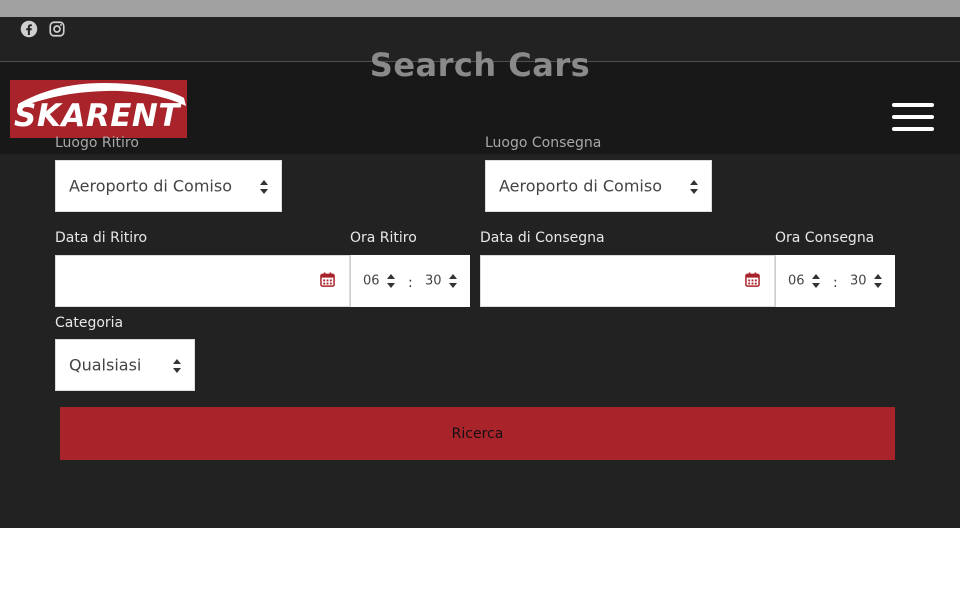 This screenshot has height=600, width=960. What do you see at coordinates (43, 29) in the screenshot?
I see `social-links` at bounding box center [43, 29].